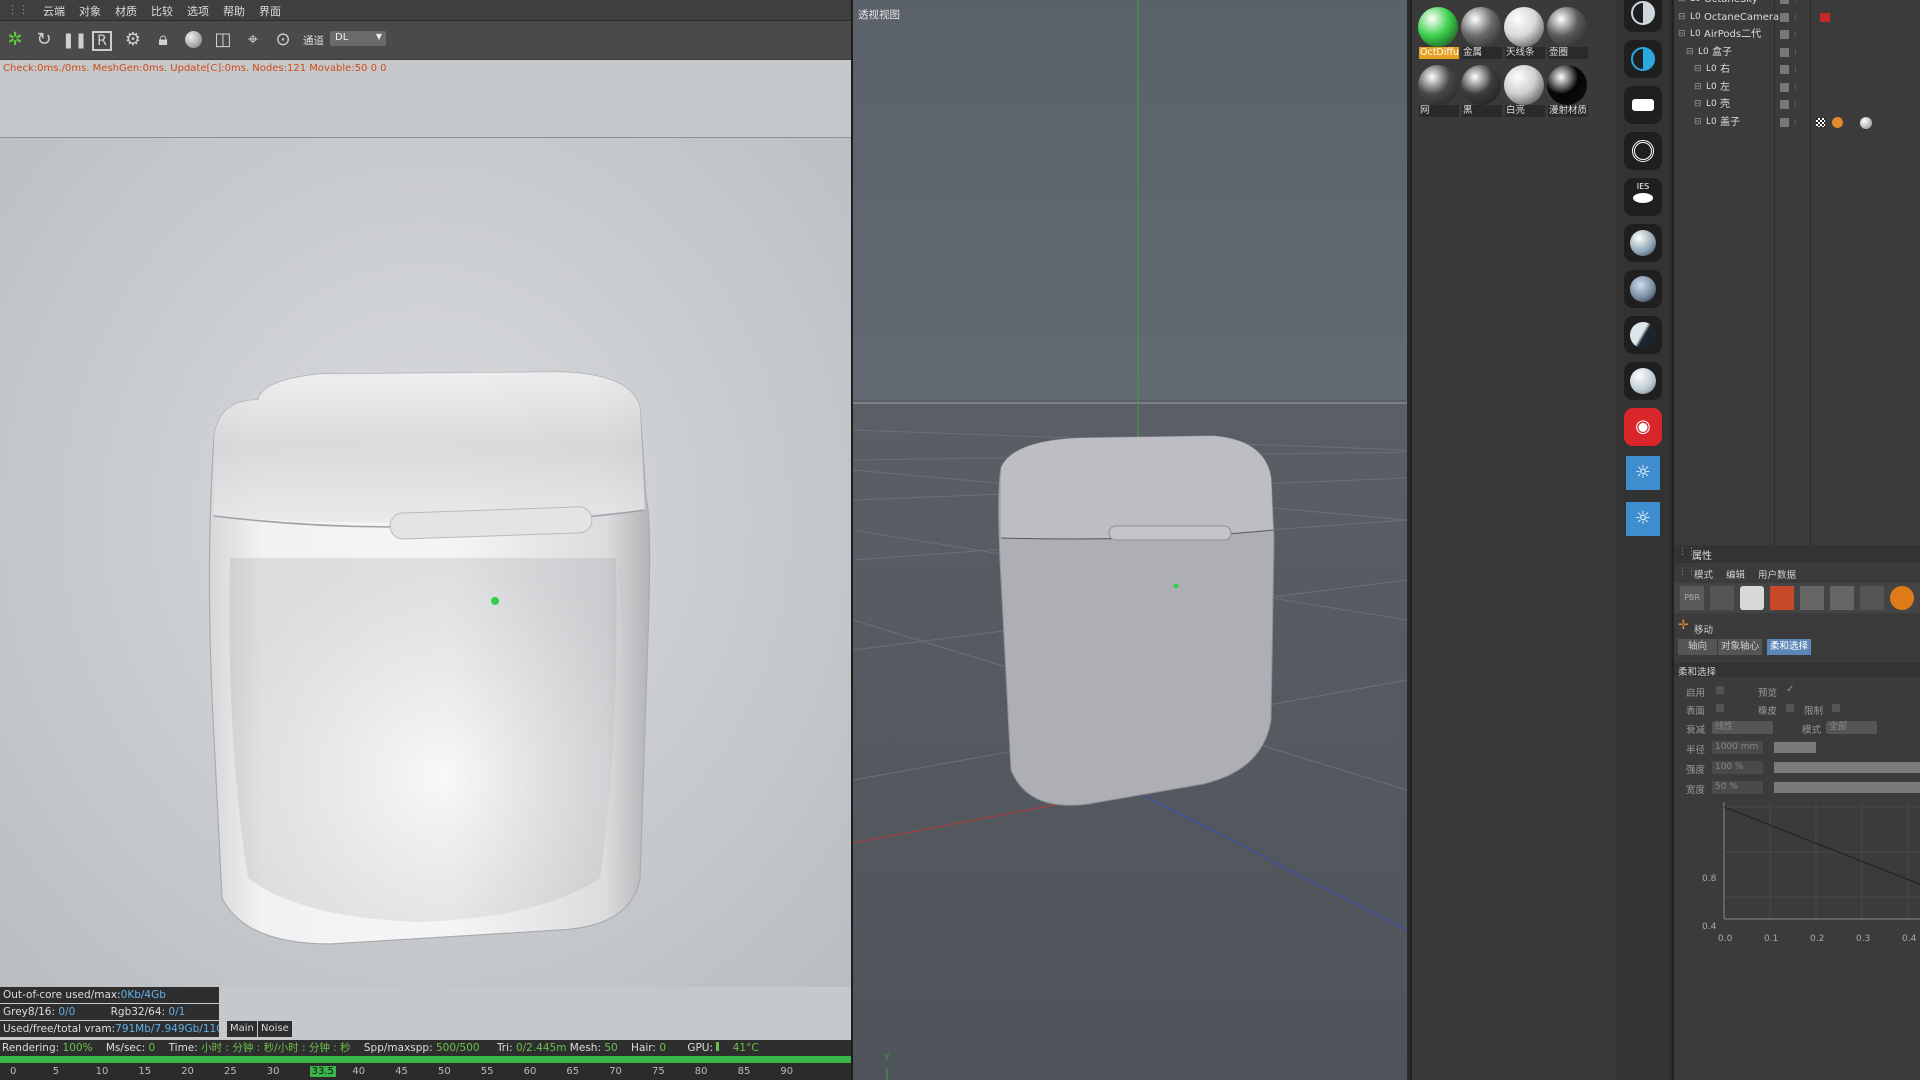 This screenshot has width=1920, height=1080. What do you see at coordinates (223, 40) in the screenshot?
I see `region-icon: ◫` at bounding box center [223, 40].